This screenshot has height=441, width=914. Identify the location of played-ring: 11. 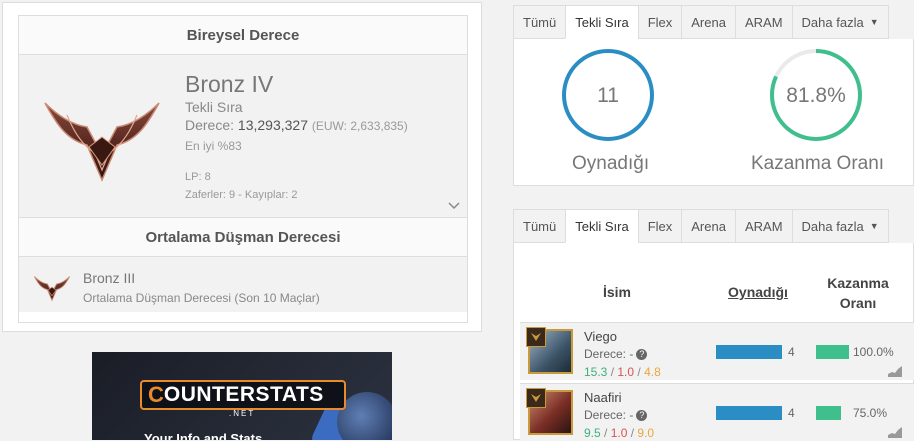
(608, 95).